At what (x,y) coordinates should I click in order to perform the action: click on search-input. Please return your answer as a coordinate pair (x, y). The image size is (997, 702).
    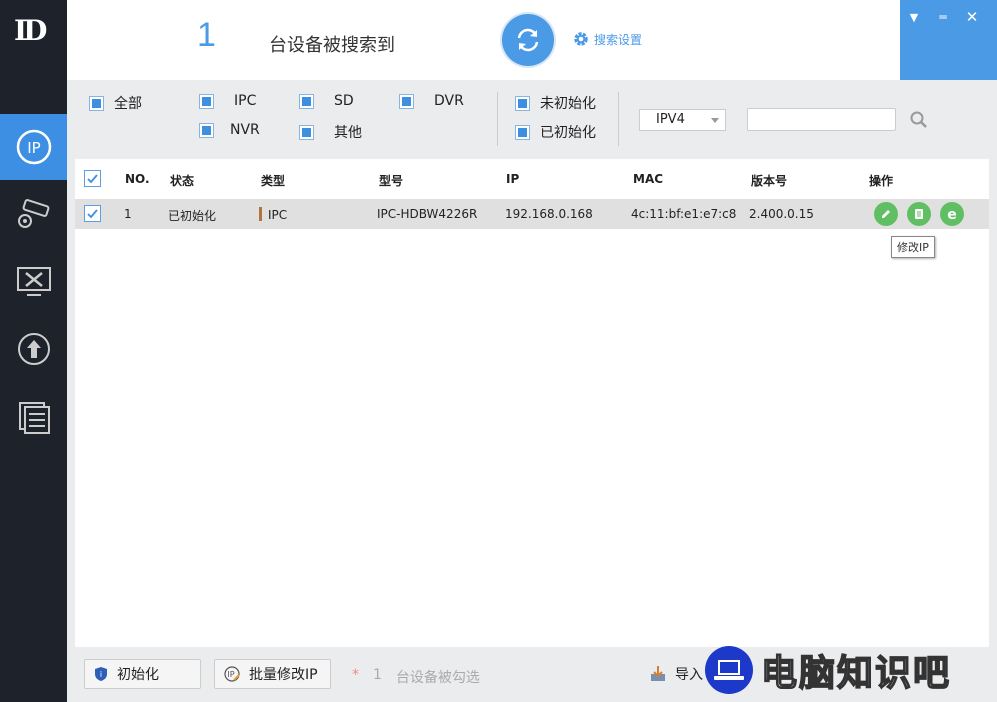
    Looking at the image, I should click on (821, 119).